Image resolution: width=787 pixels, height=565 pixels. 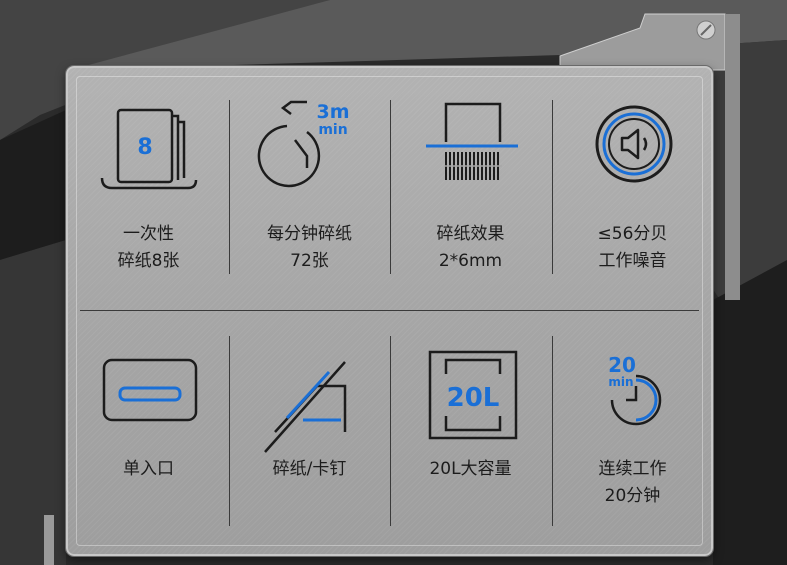 I want to click on feature-label: 20L大容量, so click(x=470, y=469).